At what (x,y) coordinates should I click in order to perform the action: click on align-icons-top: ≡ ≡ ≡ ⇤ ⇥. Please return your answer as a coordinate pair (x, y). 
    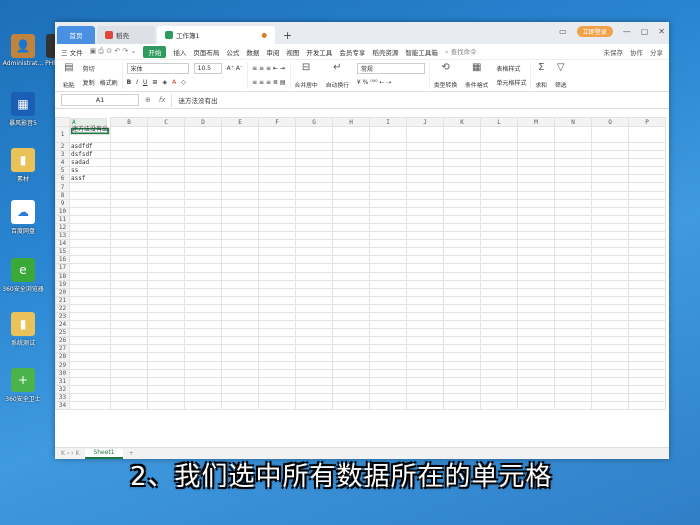
    Looking at the image, I should click on (268, 68).